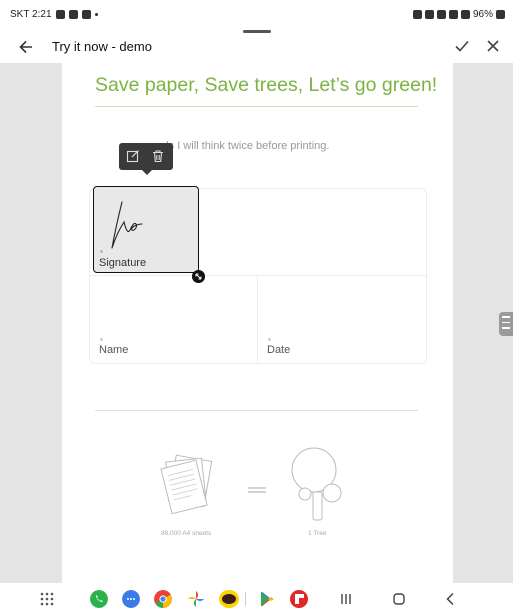  What do you see at coordinates (101, 251) in the screenshot?
I see `signature-placeholder-dot` at bounding box center [101, 251].